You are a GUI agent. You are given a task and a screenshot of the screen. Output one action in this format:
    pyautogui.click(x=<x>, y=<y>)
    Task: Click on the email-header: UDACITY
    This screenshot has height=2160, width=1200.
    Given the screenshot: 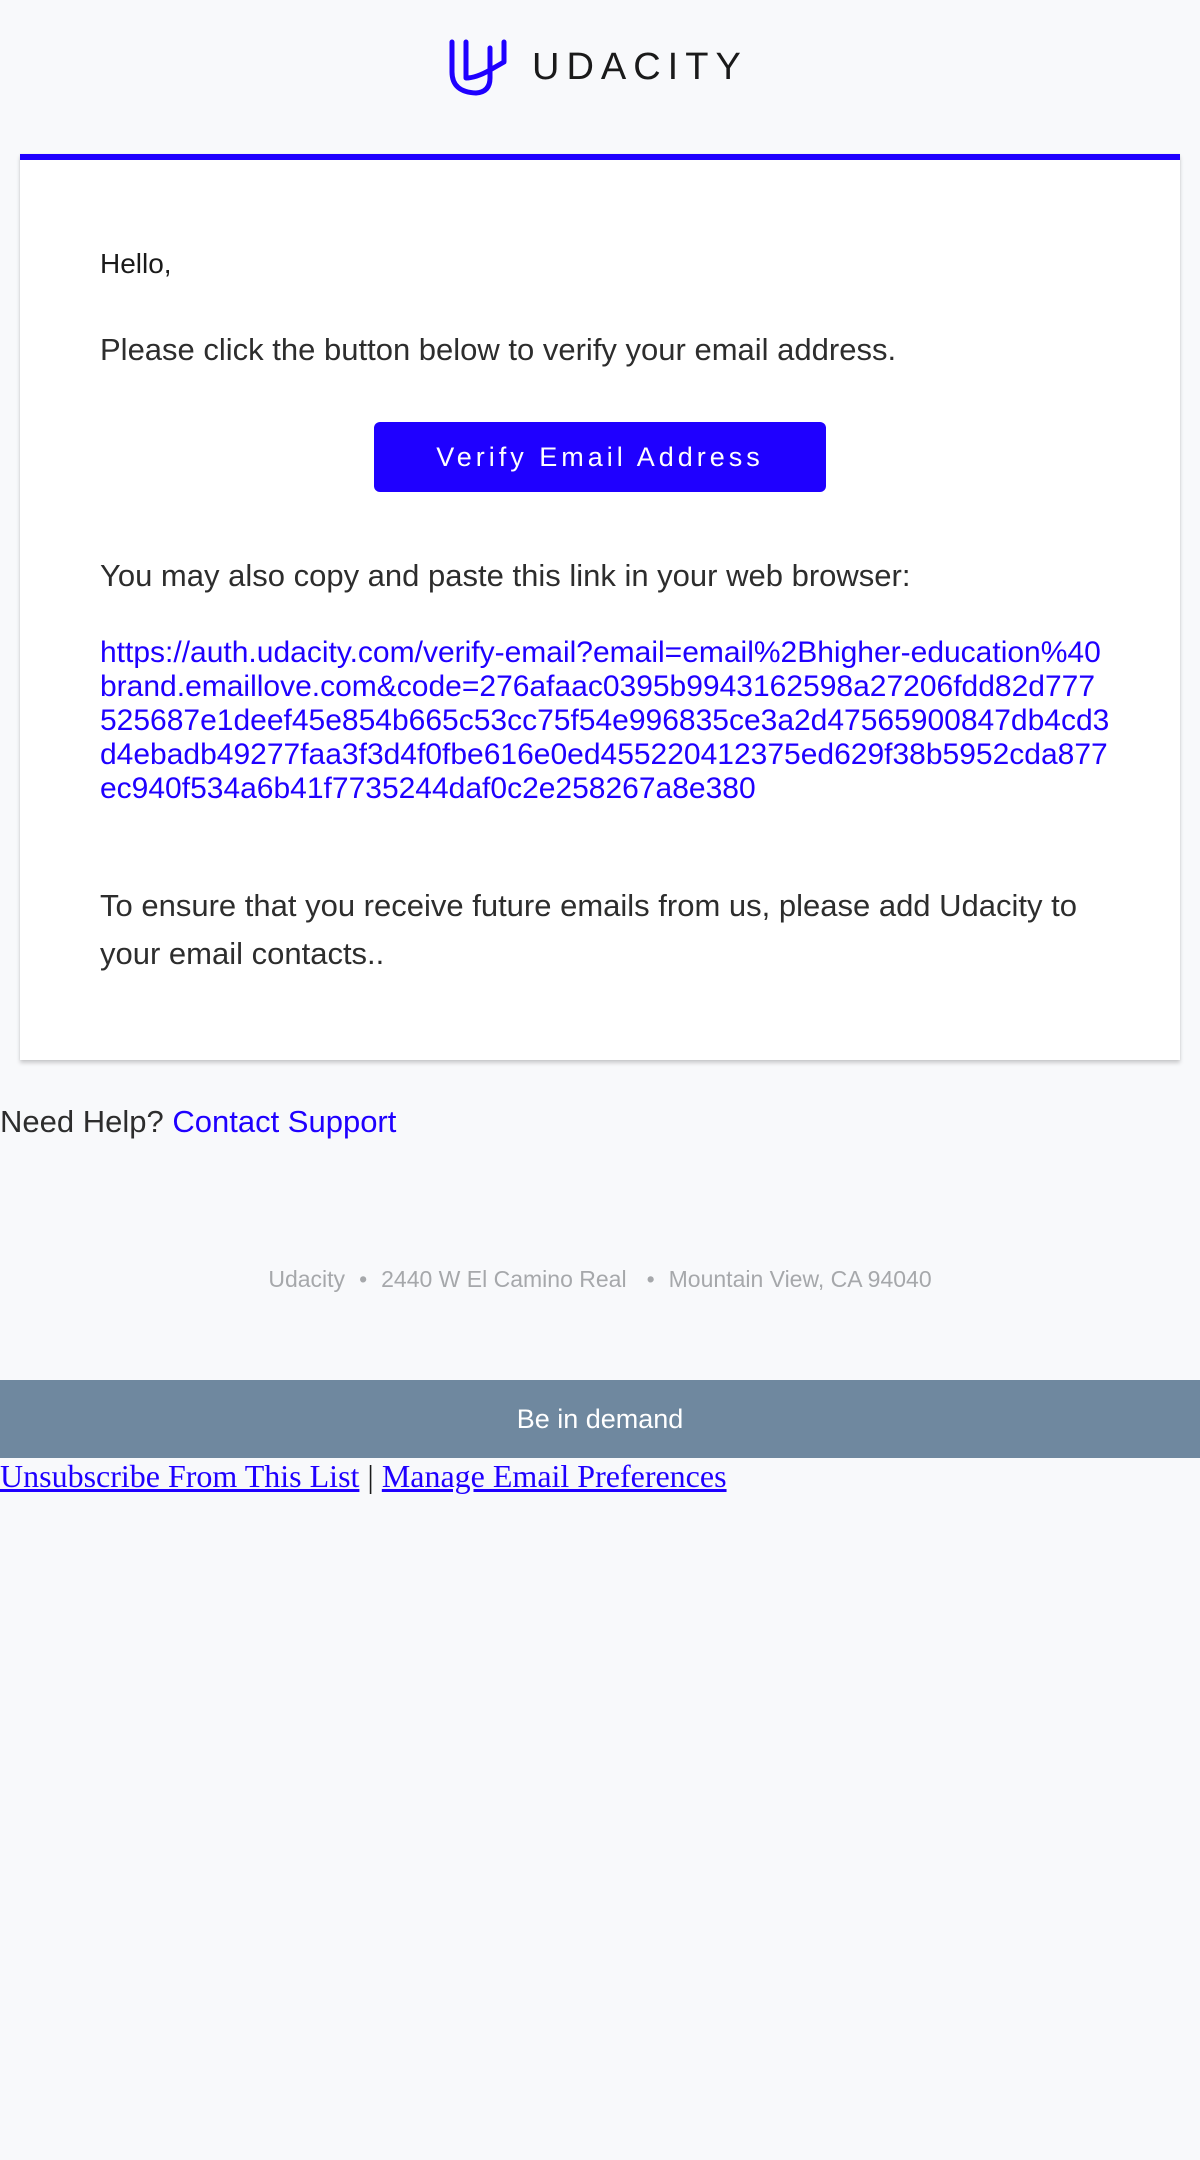 What is the action you would take?
    pyautogui.click(x=600, y=77)
    